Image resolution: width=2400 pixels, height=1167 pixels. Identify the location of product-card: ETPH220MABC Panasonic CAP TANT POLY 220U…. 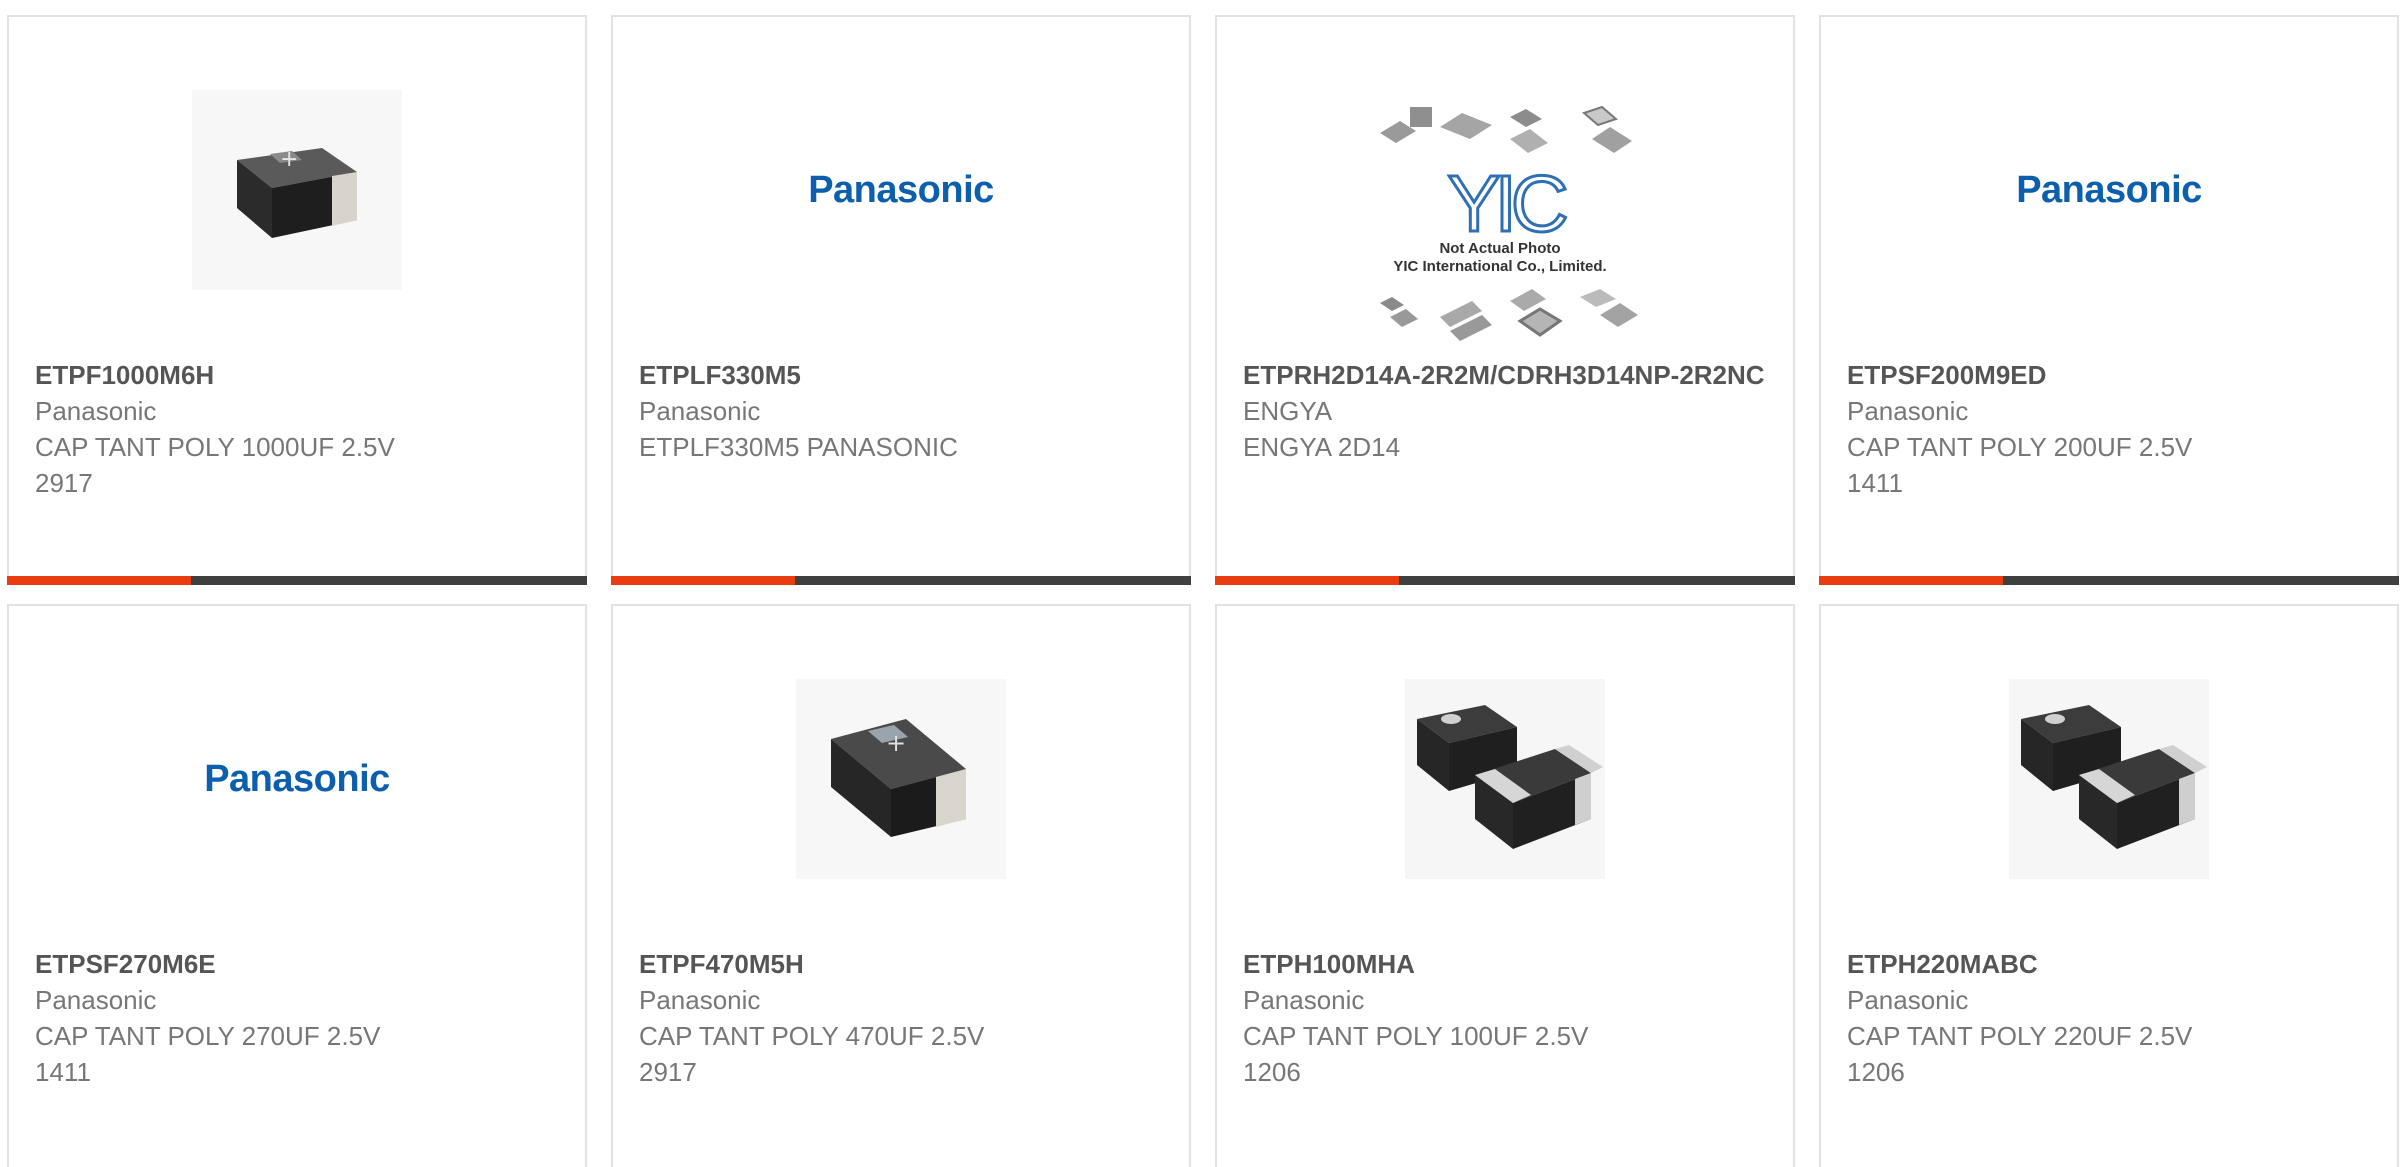
(2109, 885).